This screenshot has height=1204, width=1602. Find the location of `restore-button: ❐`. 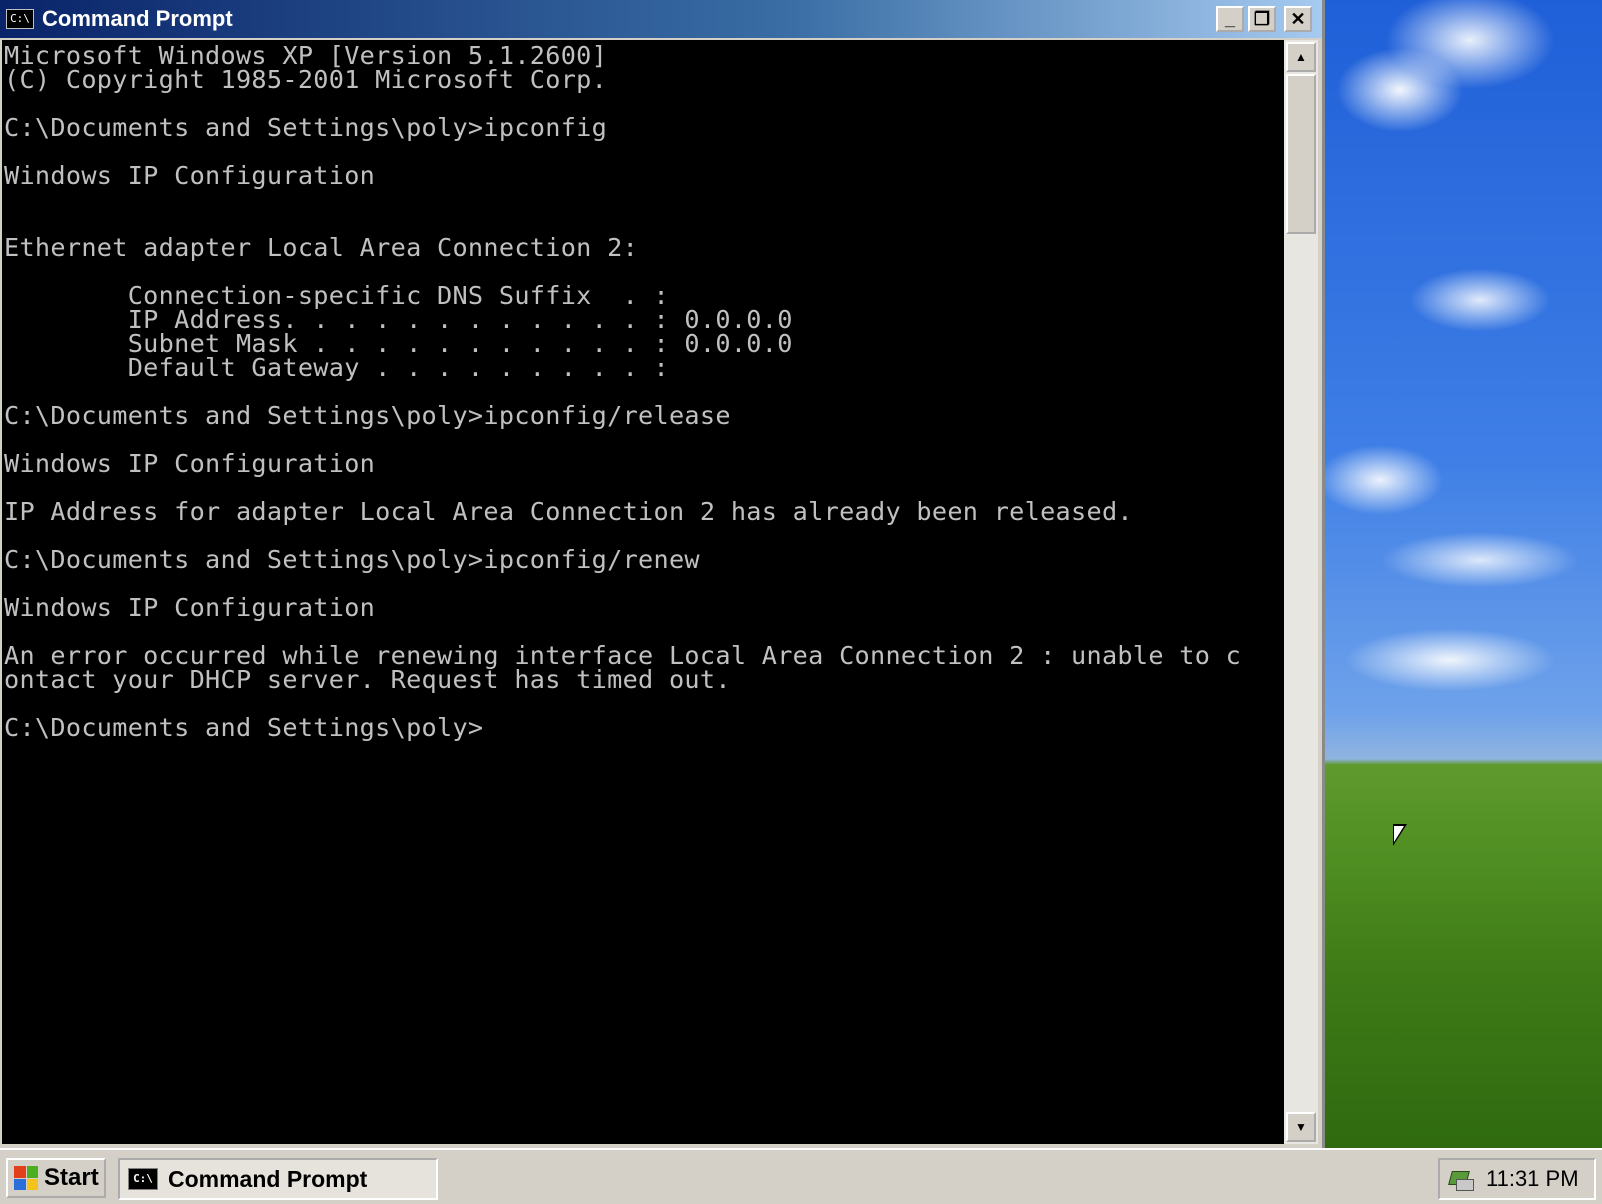

restore-button: ❐ is located at coordinates (1262, 19).